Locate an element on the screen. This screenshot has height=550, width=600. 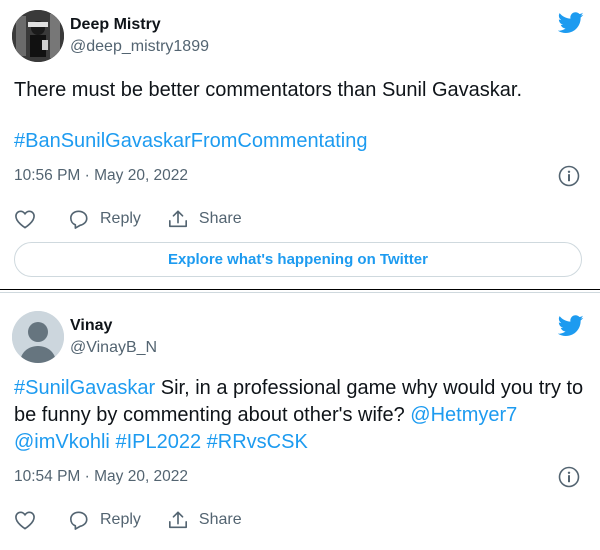
hashtag-link: #RRvsCSK is located at coordinates (257, 442).